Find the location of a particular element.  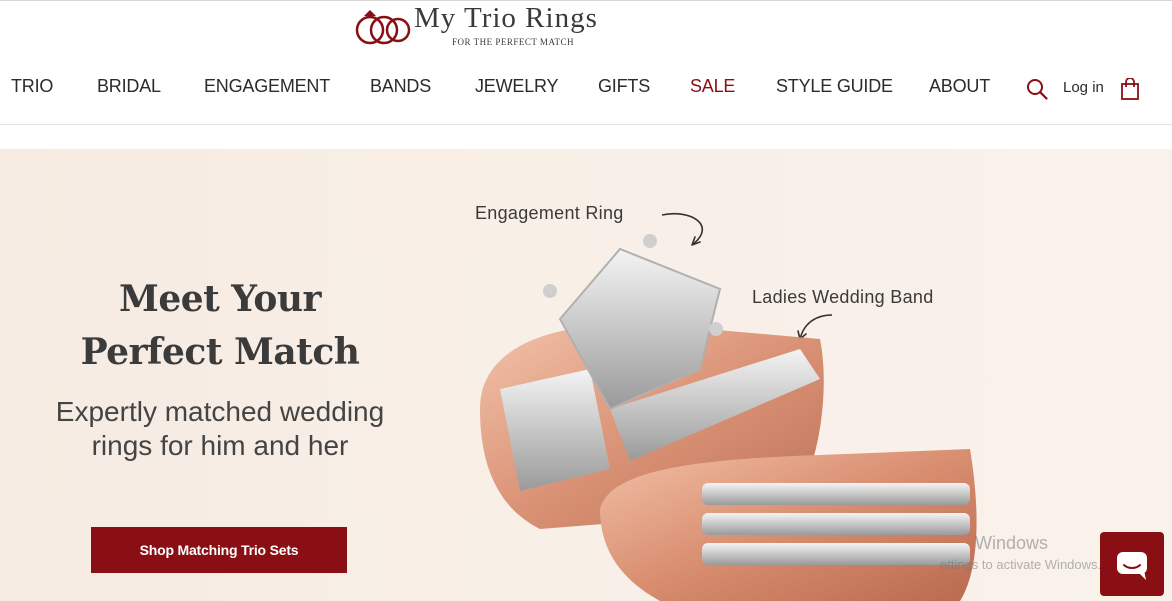

nav-item-bands: BANDS is located at coordinates (400, 86).